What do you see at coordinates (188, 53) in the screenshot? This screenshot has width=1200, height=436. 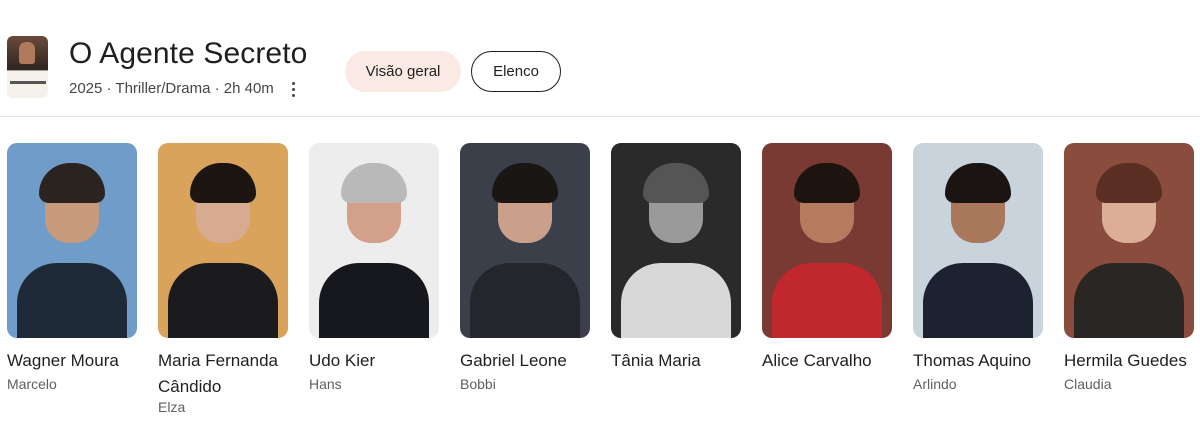 I see `movie-title: O Agente Secreto` at bounding box center [188, 53].